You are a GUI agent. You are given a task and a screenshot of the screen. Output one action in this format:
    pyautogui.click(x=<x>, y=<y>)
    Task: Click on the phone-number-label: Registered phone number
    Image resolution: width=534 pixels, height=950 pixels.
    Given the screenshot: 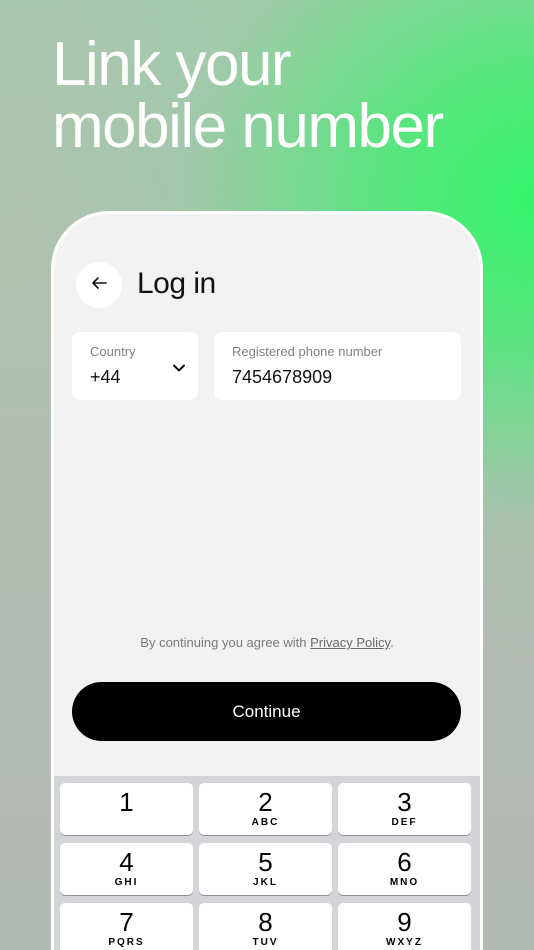 What is the action you would take?
    pyautogui.click(x=307, y=351)
    